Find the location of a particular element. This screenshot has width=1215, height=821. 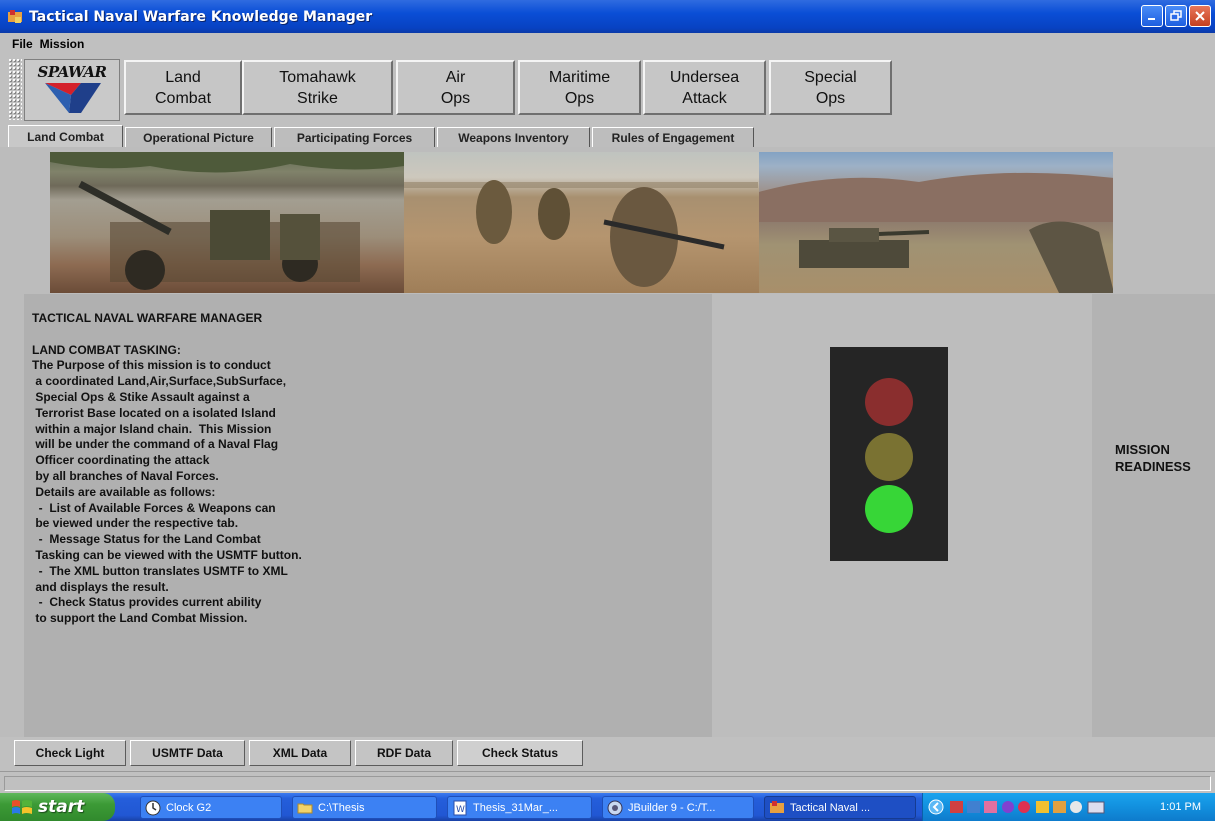

land-combat-button-line1: Land is located at coordinates (183, 77).